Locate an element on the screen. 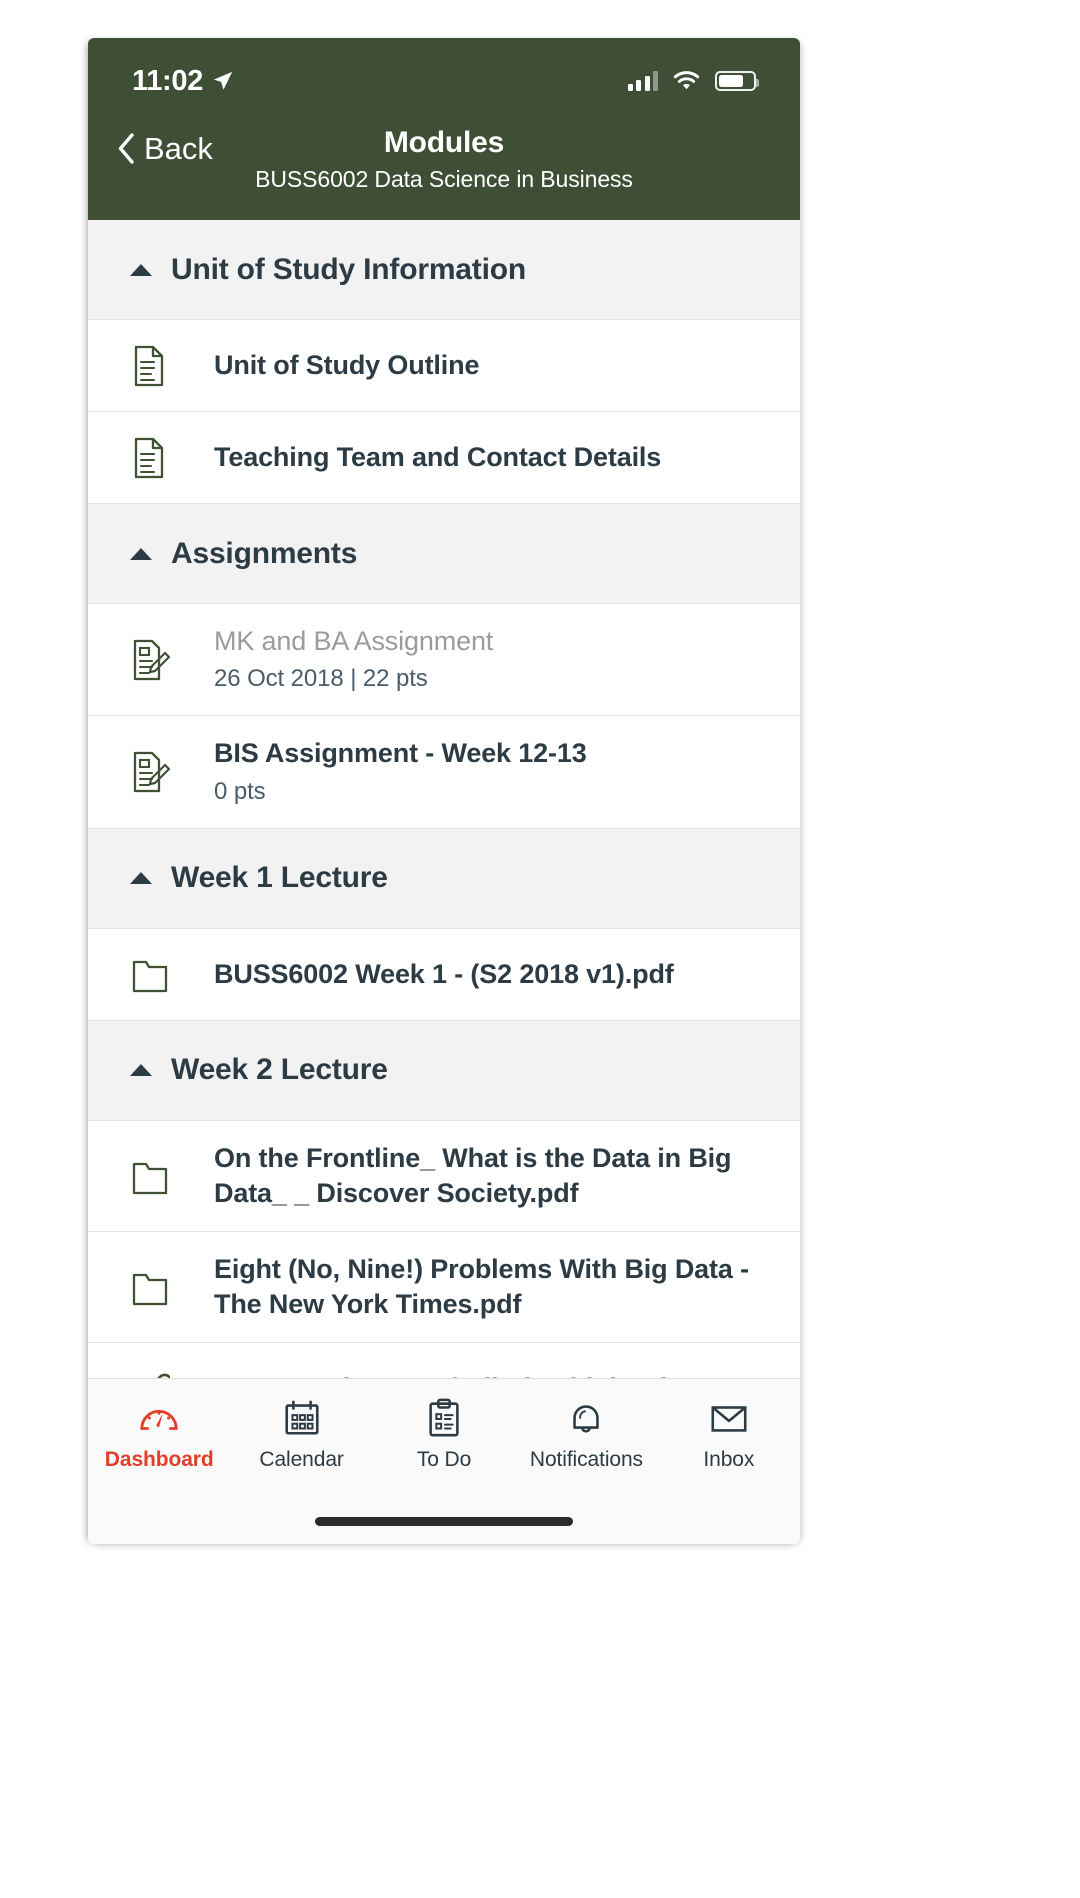  cellular-signal-icon is located at coordinates (642, 81).